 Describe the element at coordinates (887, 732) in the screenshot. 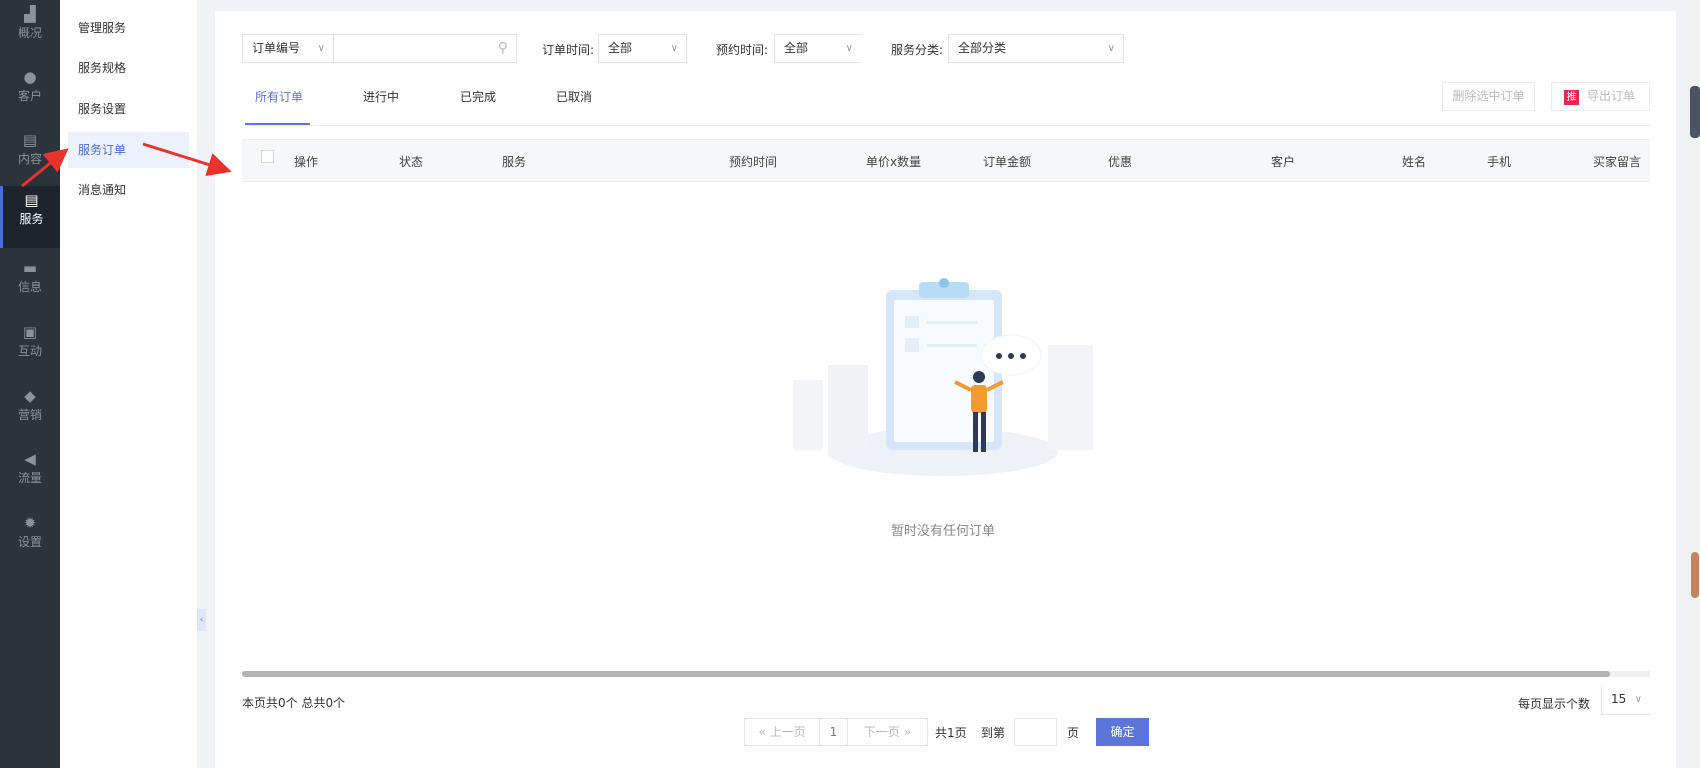

I see `next-page-button: 下一页 »` at that location.